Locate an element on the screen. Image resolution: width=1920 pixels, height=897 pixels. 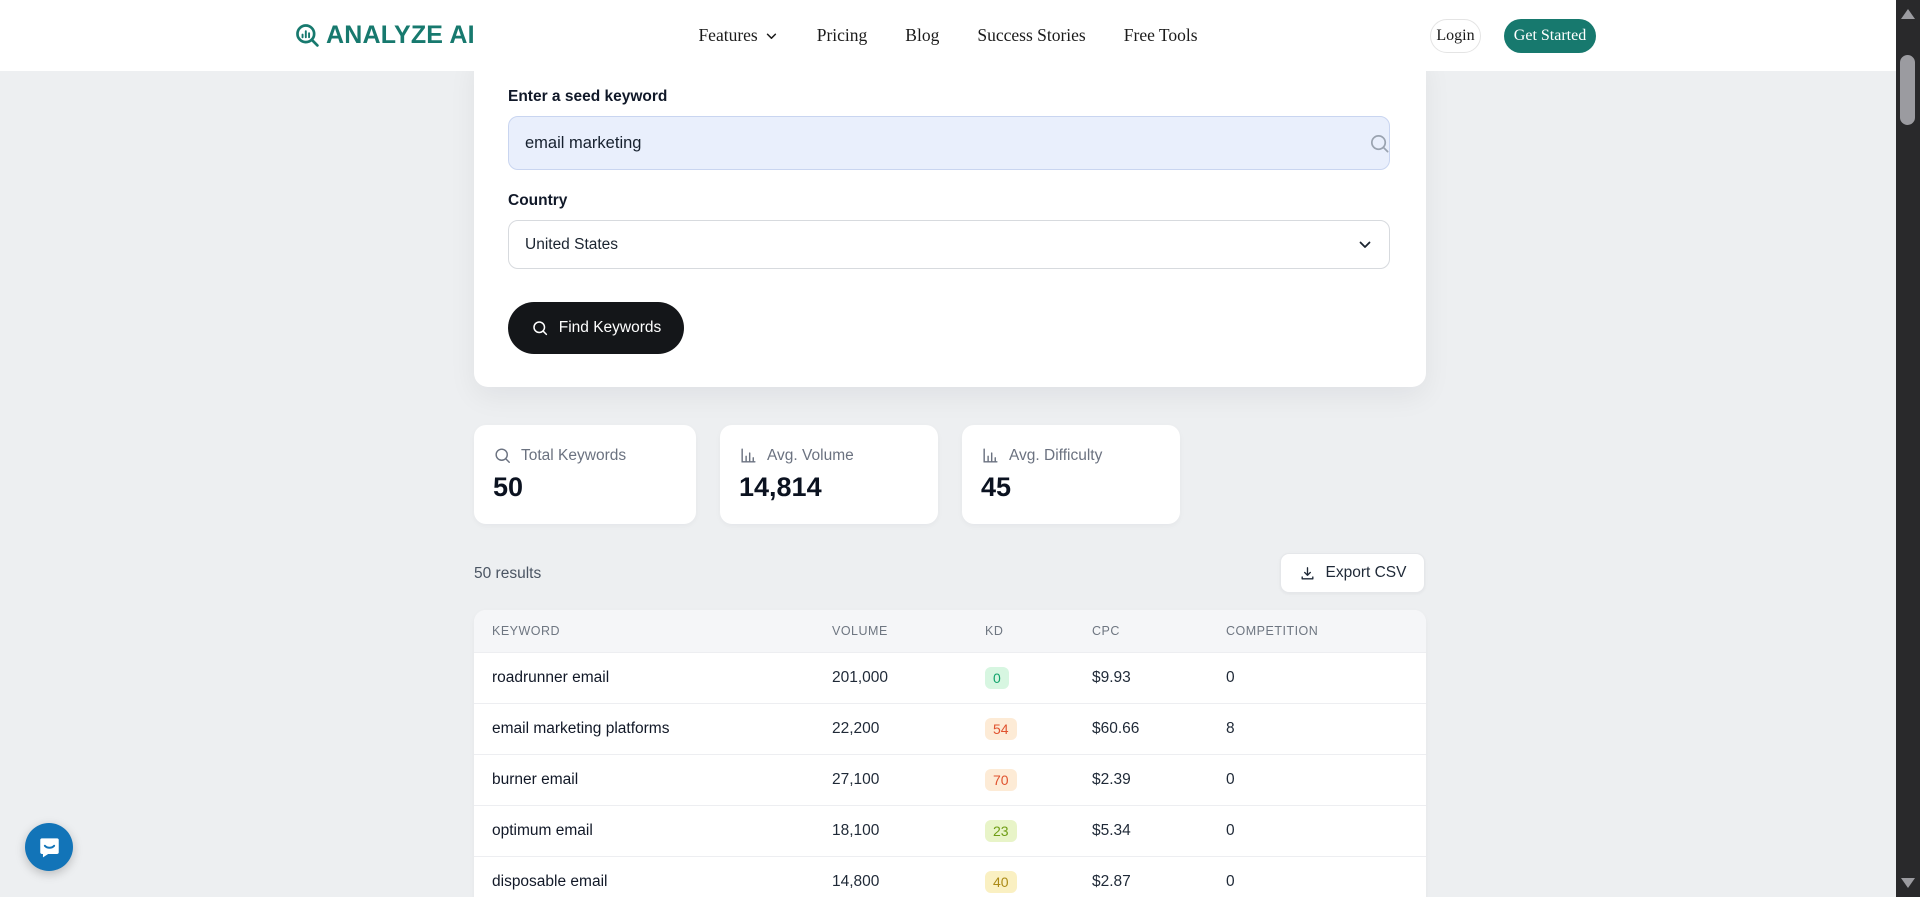
keyword-cell: roadrunner email is located at coordinates (551, 677).